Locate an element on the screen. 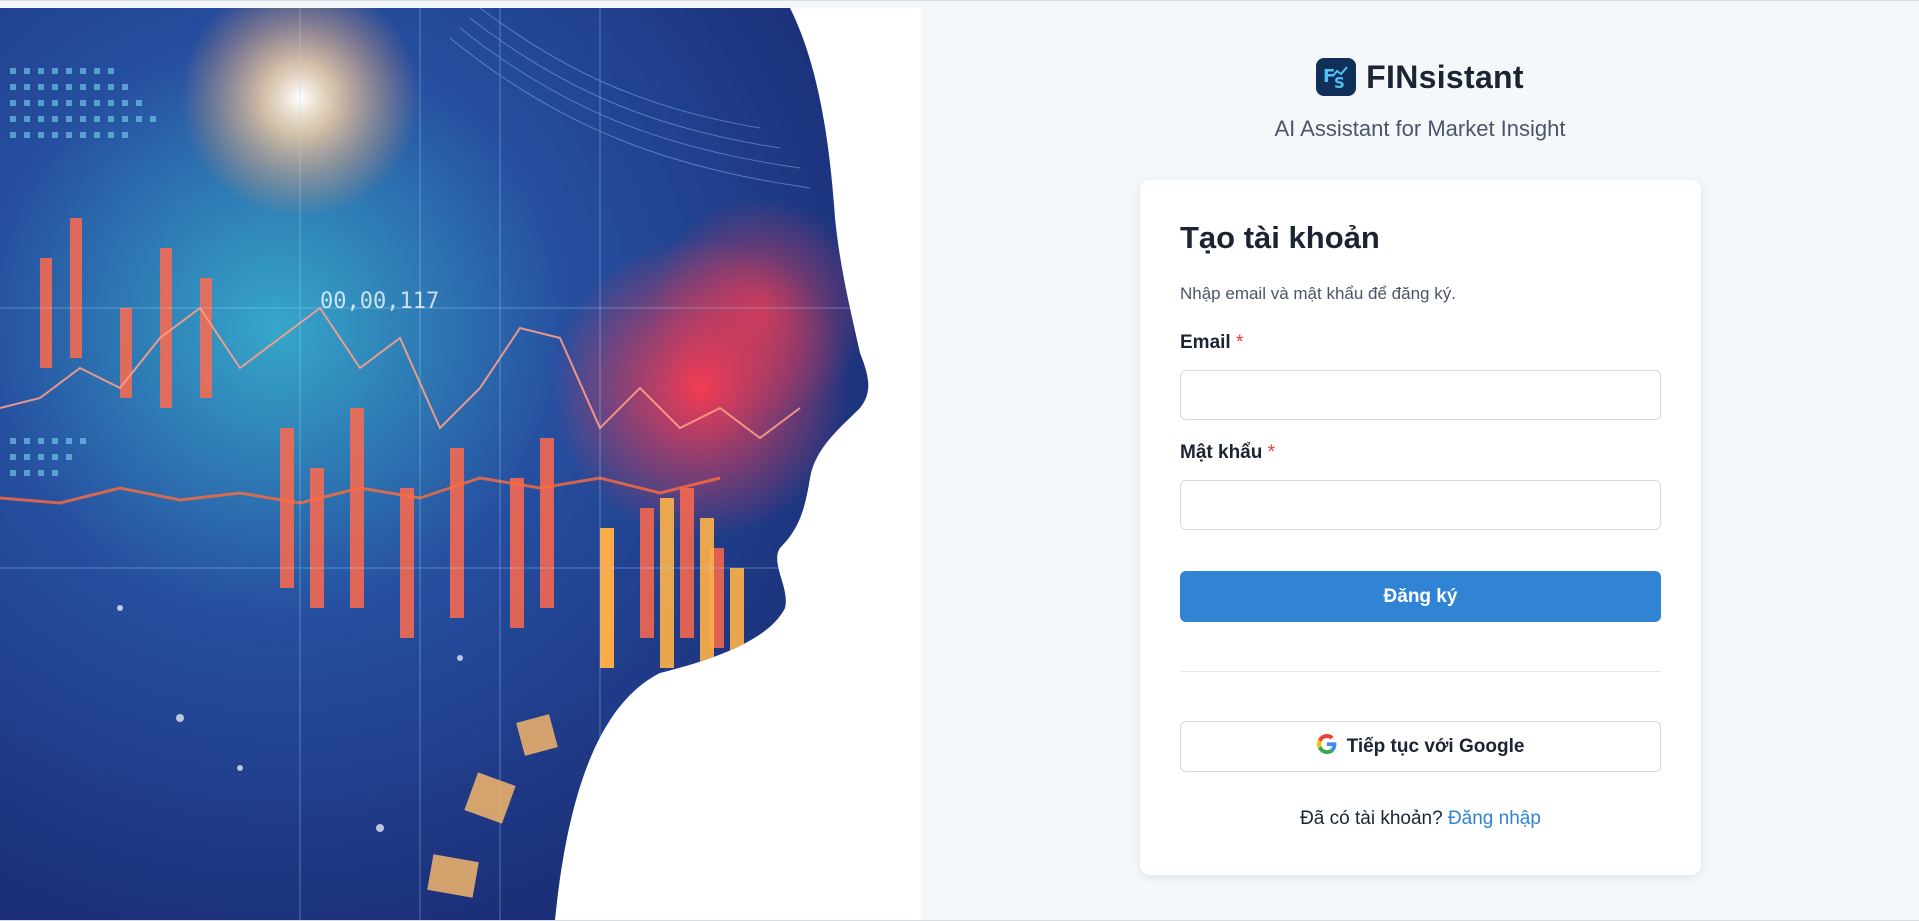 This screenshot has height=921, width=1919. brand-name: FINsistant is located at coordinates (1445, 76).